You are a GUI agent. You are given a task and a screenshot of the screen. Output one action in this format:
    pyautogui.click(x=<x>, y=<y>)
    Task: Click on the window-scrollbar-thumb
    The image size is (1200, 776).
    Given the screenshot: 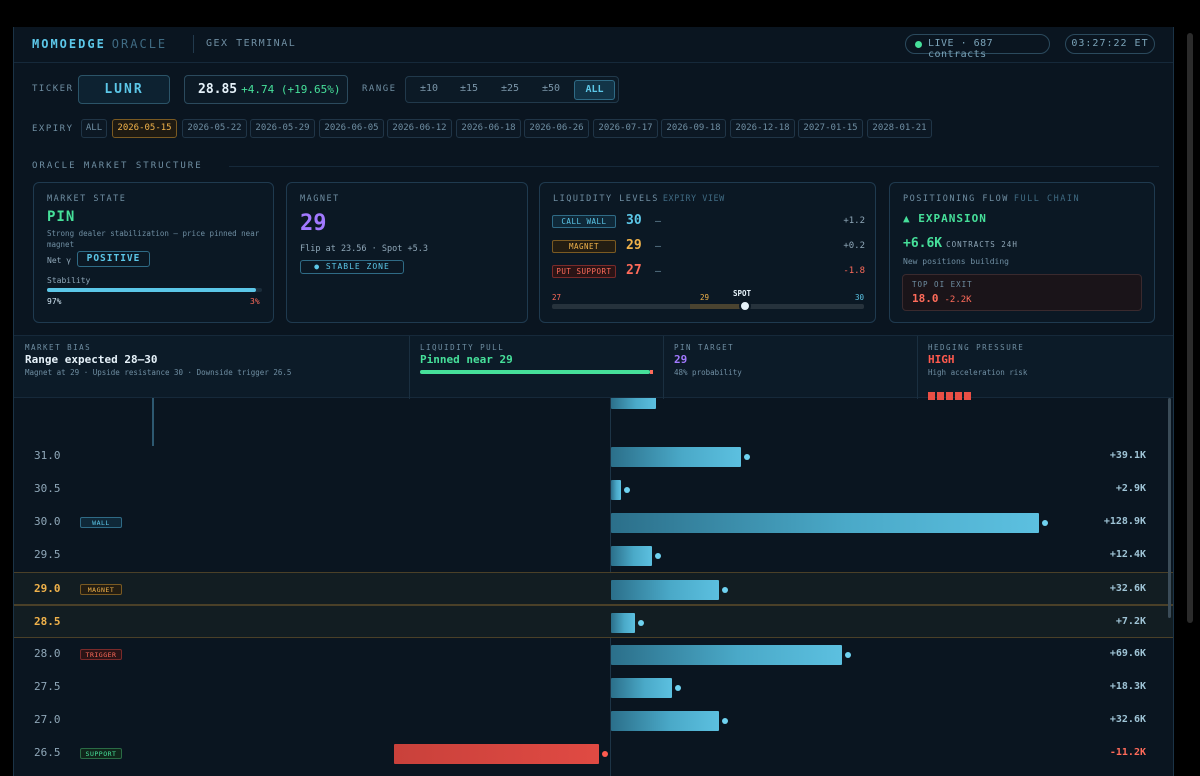 What is the action you would take?
    pyautogui.click(x=1190, y=328)
    